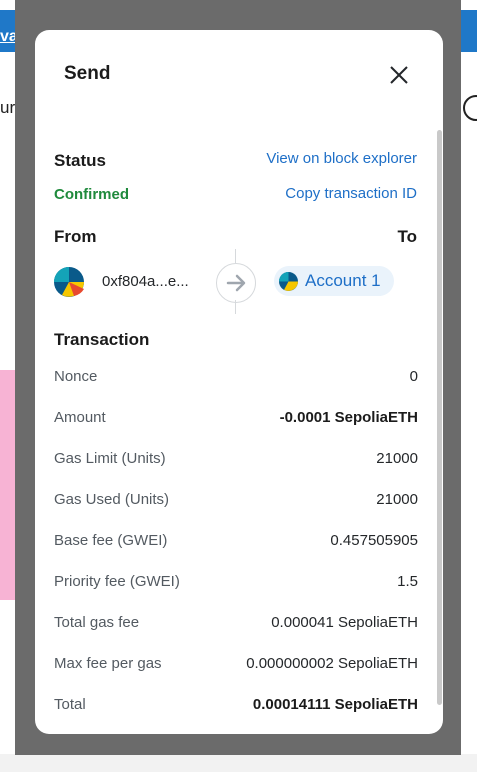  What do you see at coordinates (108, 663) in the screenshot?
I see `row-label: Max fee per gas` at bounding box center [108, 663].